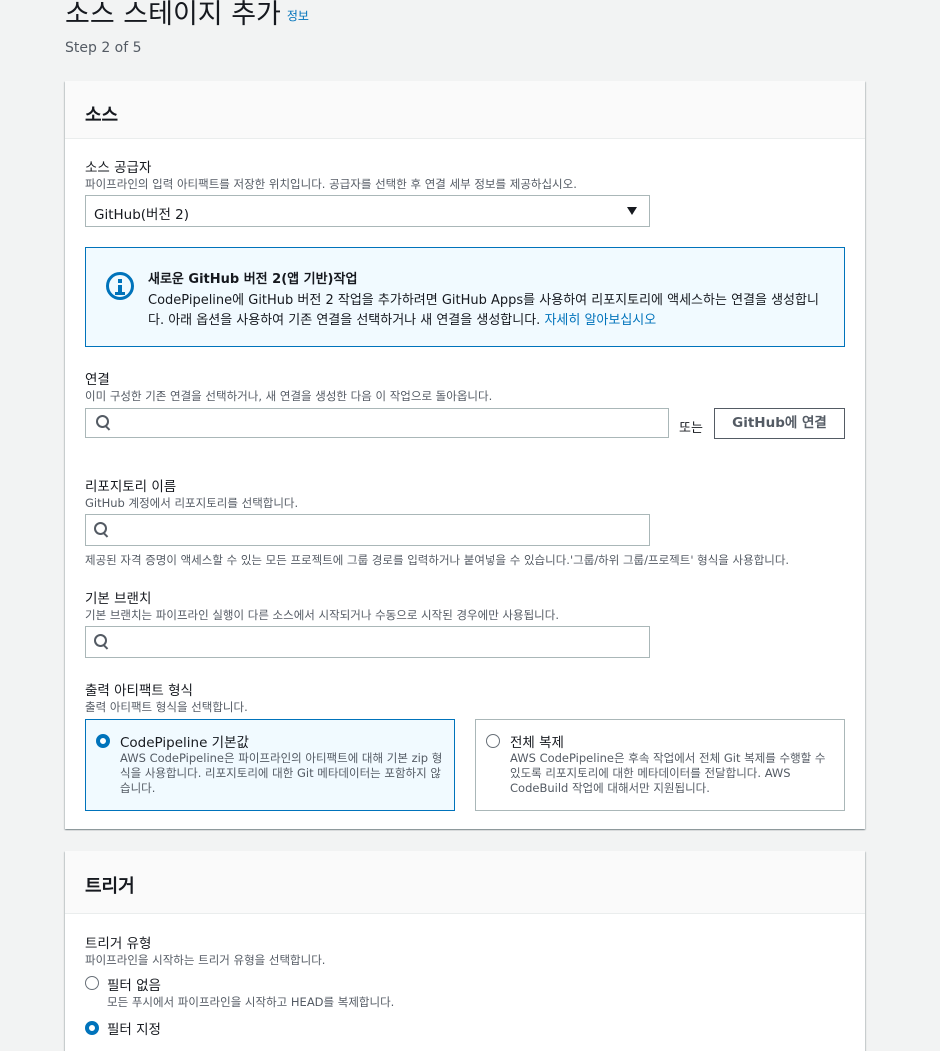  Describe the element at coordinates (779, 423) in the screenshot. I see `connect-github-button: GitHub에 연결` at that location.